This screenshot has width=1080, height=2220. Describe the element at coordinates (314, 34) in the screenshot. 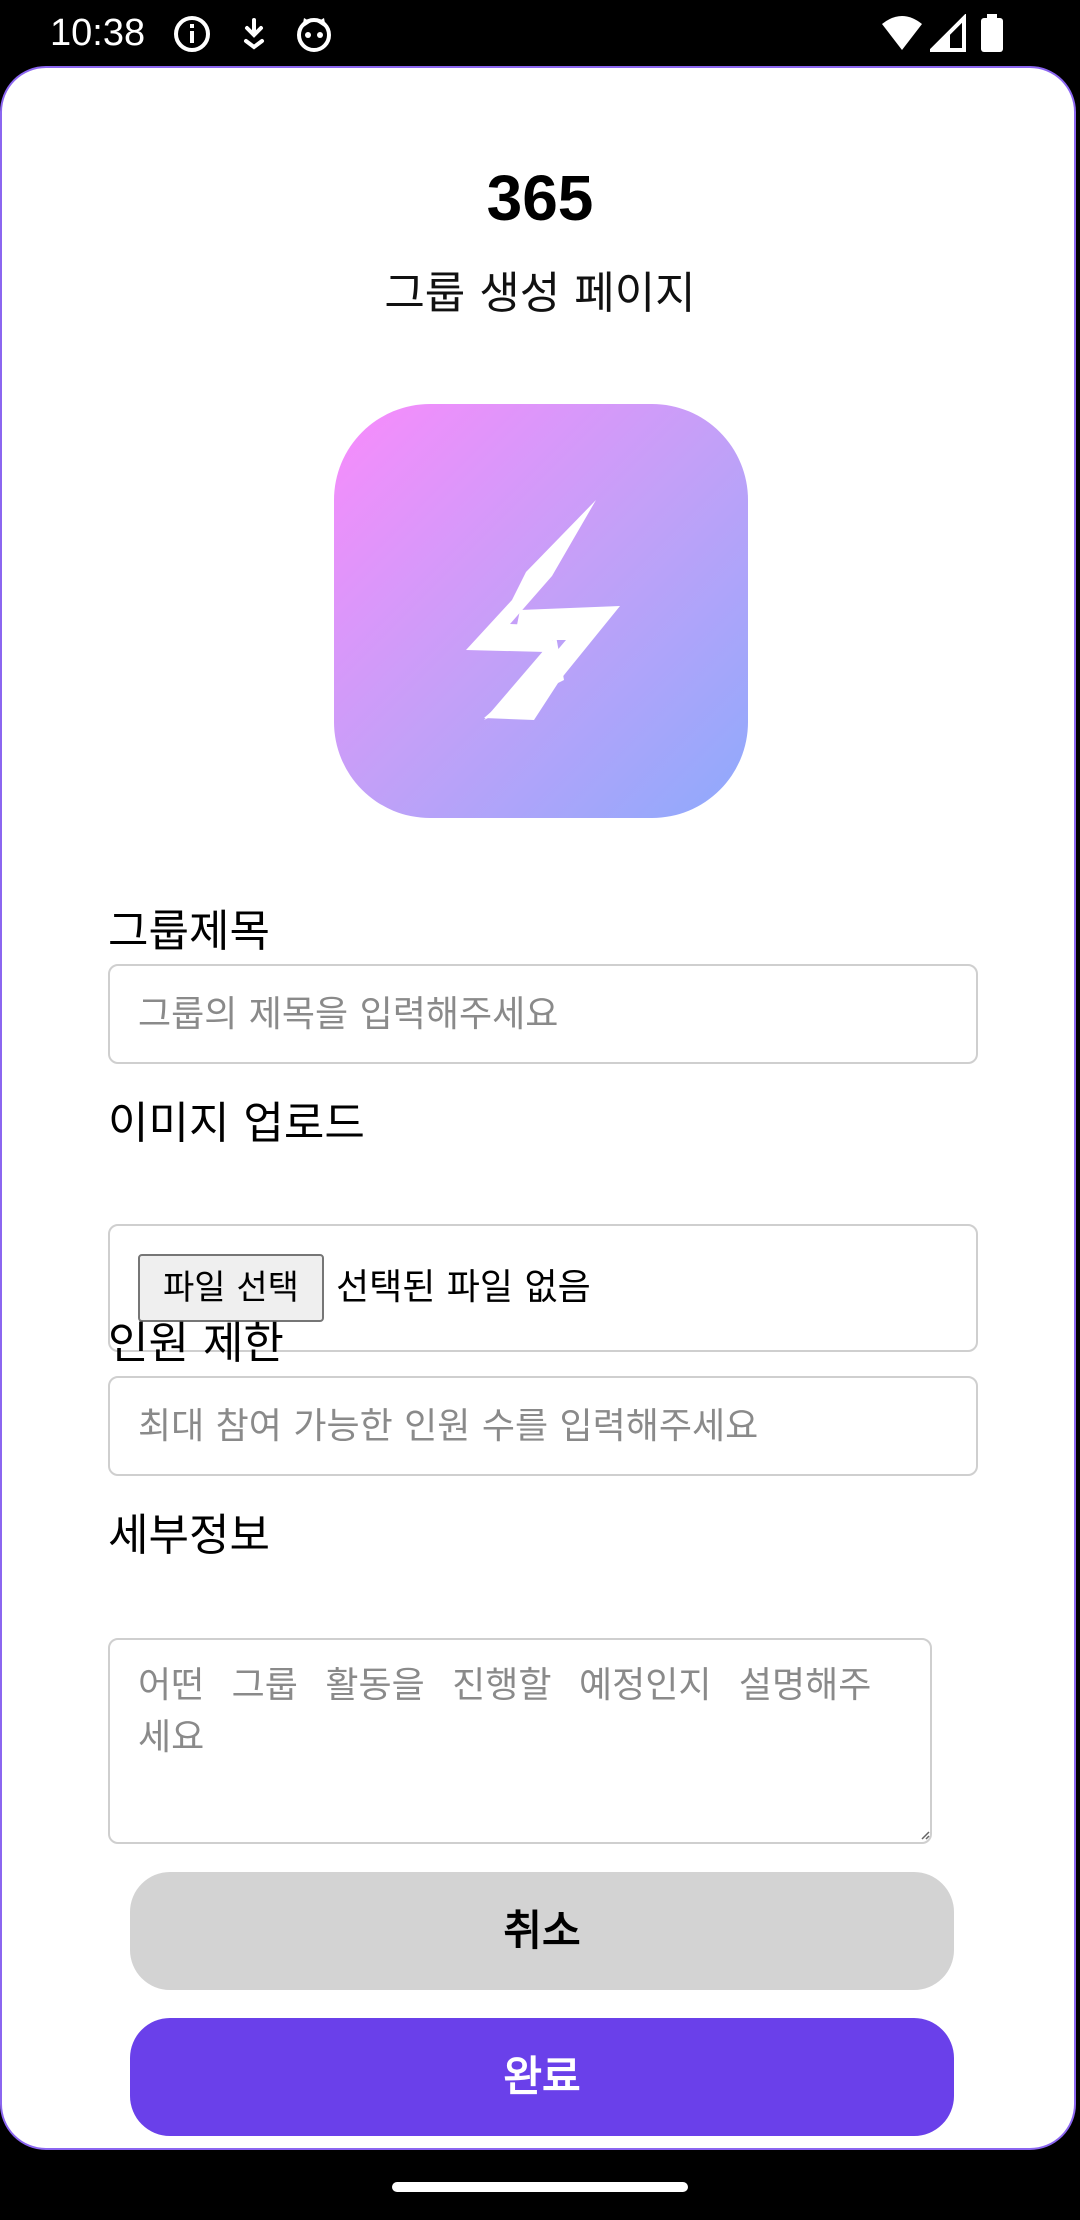

I see `cat-face-icon` at that location.